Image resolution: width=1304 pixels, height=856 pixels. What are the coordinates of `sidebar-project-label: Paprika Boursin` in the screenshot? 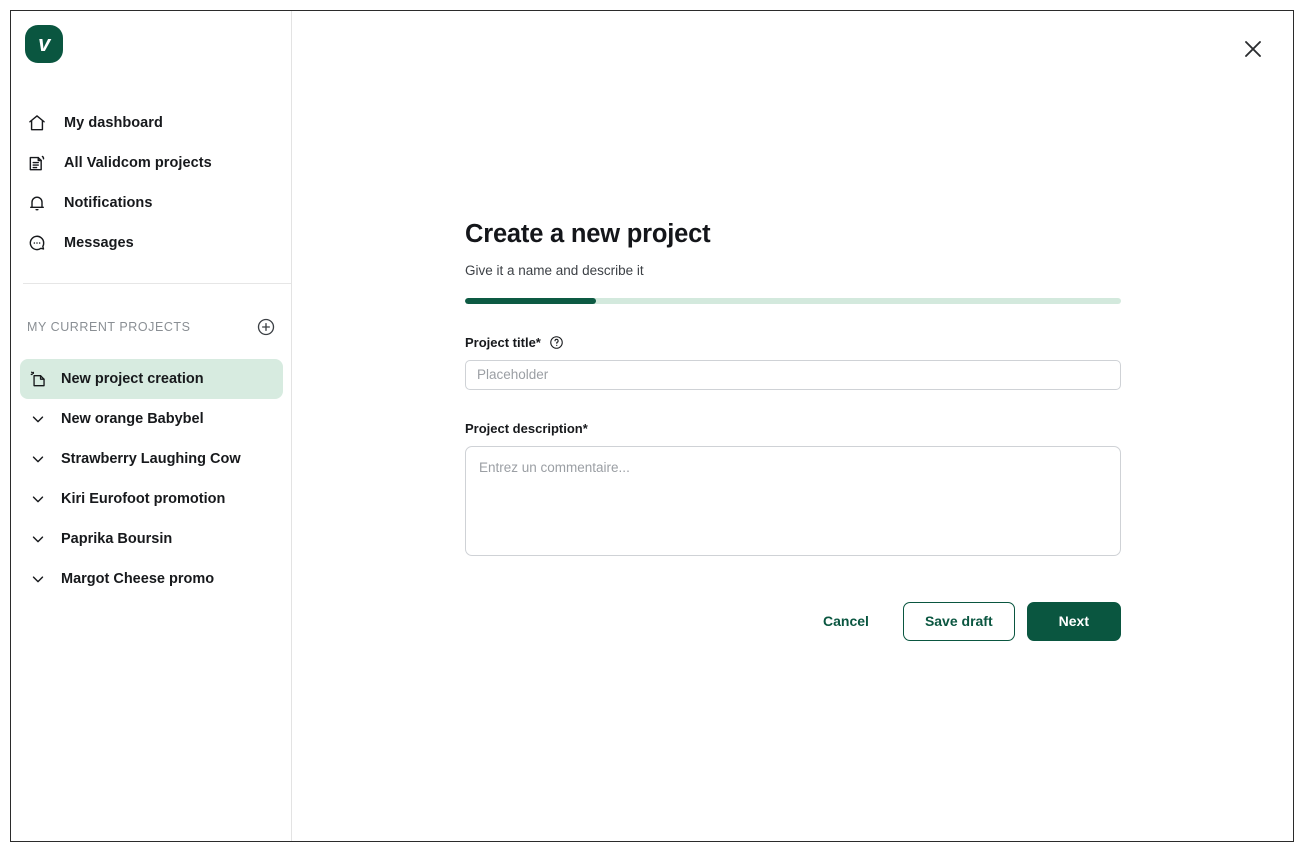 It's located at (117, 539).